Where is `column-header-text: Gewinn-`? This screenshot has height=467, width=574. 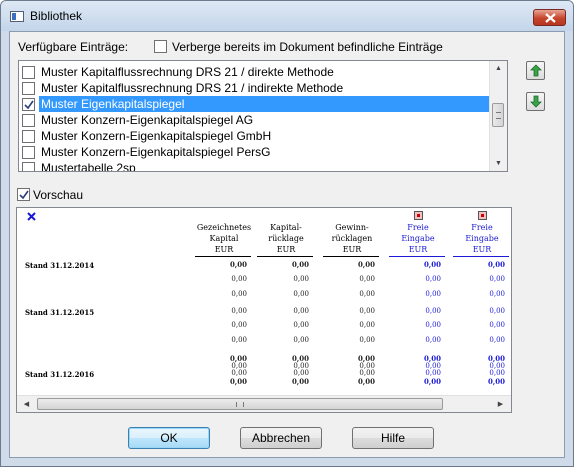
column-header-text: Gewinn- is located at coordinates (352, 227).